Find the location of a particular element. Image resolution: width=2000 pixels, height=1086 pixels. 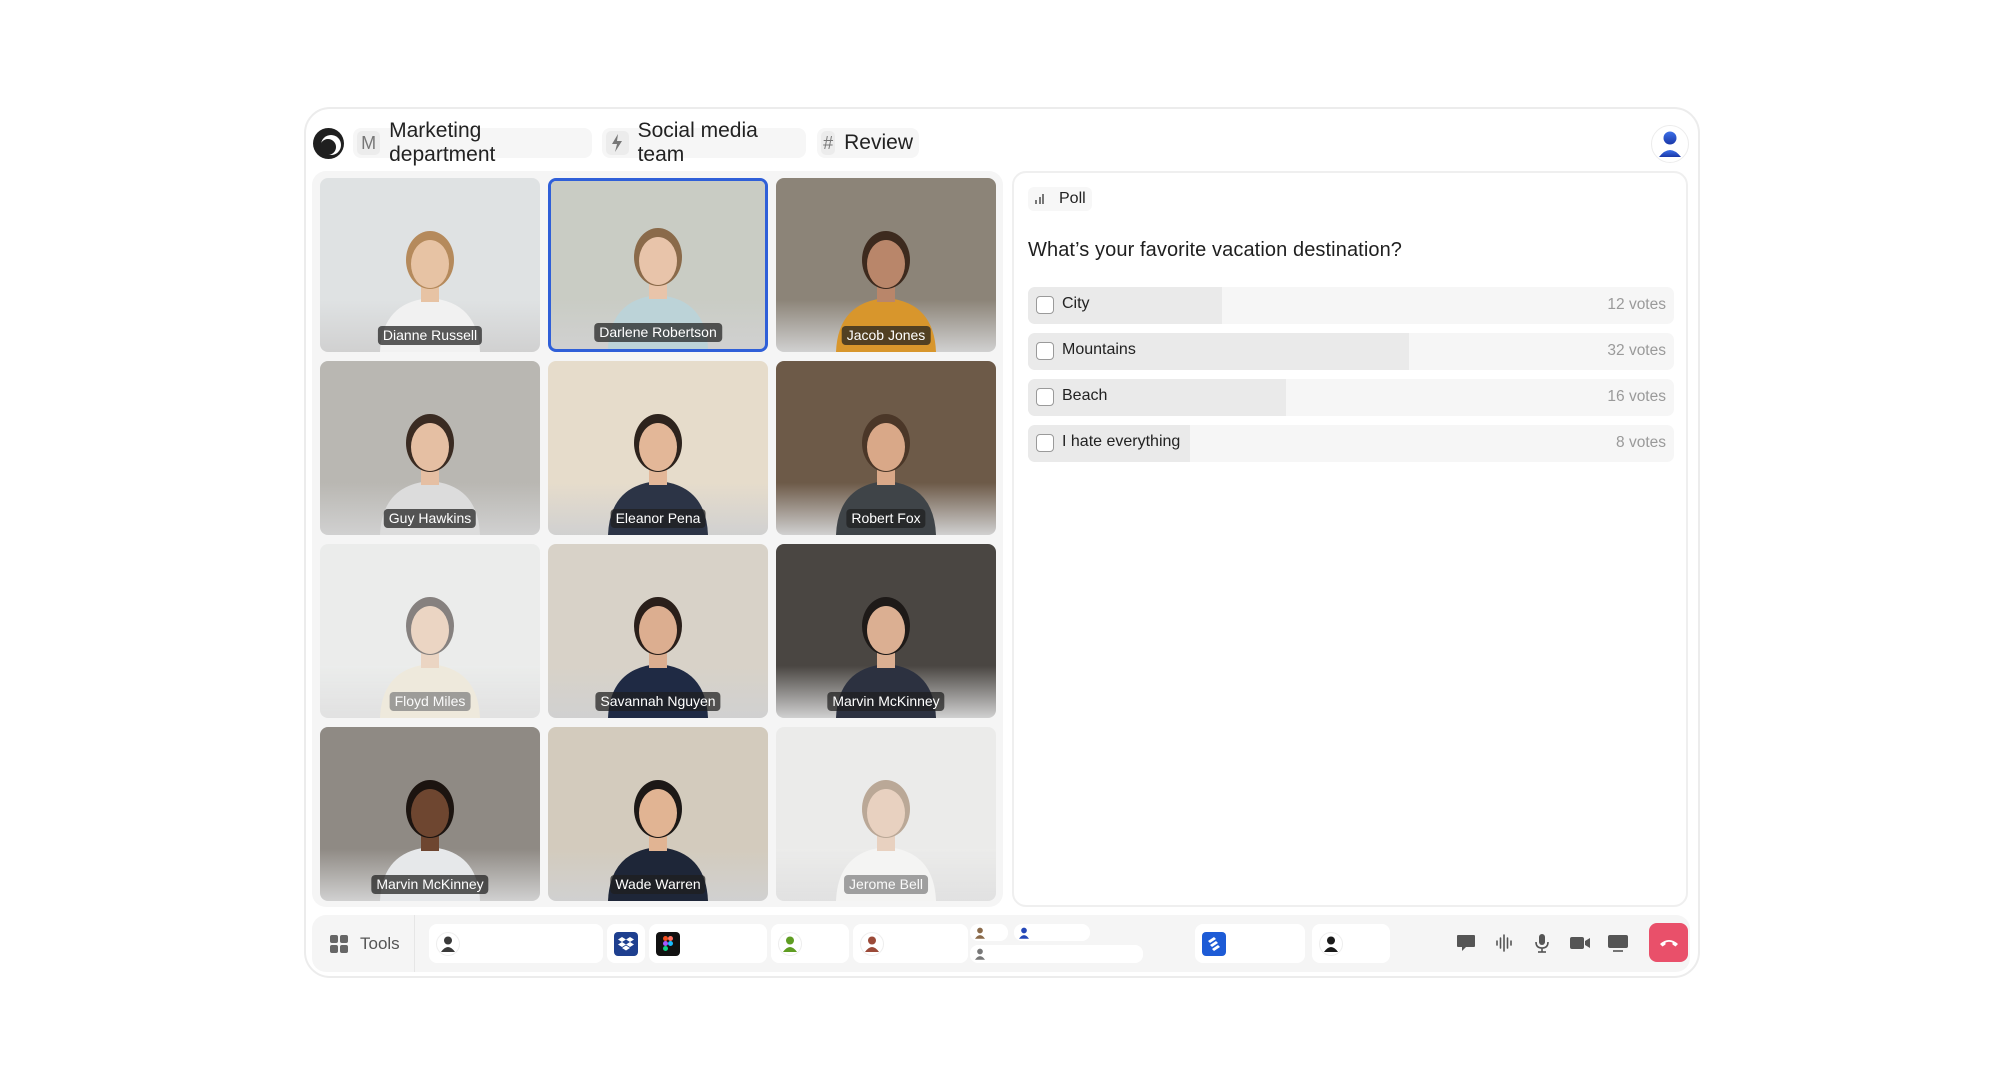

participant-tile: Guy Hawkins is located at coordinates (430, 448).